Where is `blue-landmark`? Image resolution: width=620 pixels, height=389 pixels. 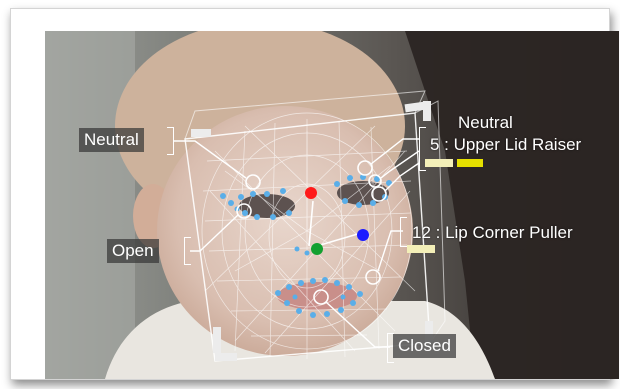 blue-landmark is located at coordinates (363, 235).